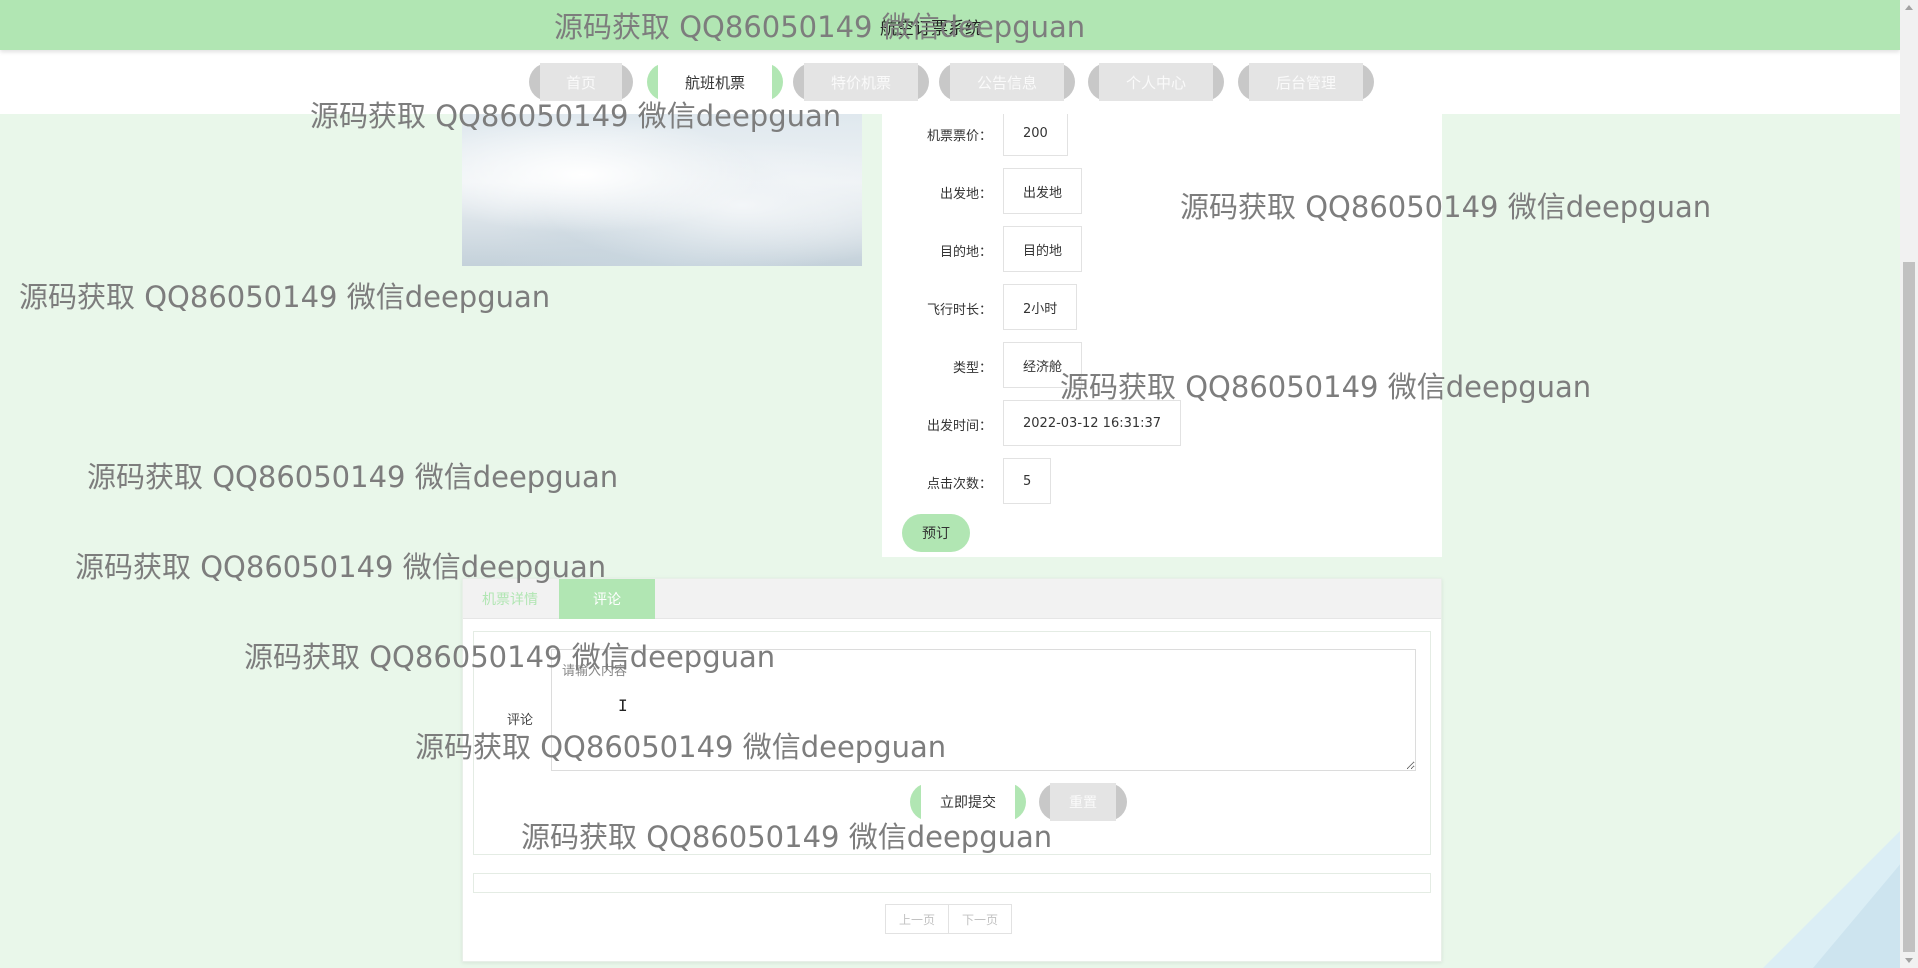  I want to click on pagination: 上一页 下一页, so click(949, 919).